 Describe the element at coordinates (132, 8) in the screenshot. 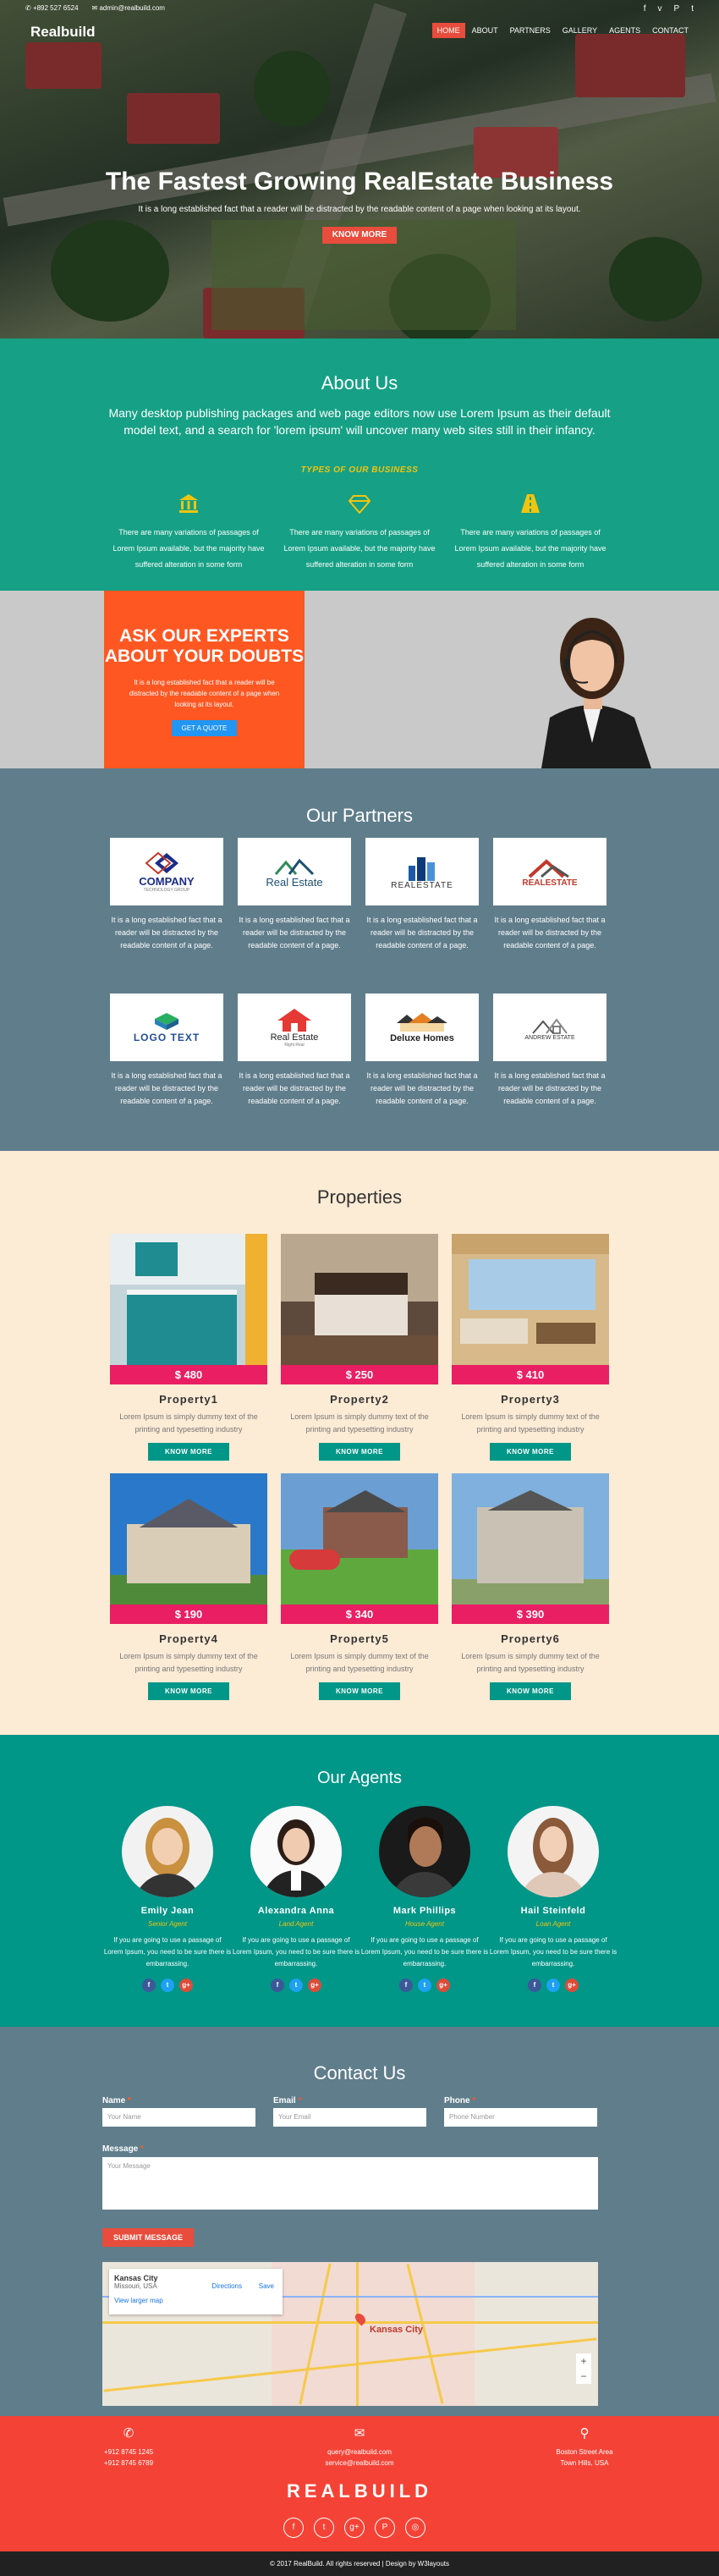

I see `top-email-text: admin@realbuild.com` at that location.